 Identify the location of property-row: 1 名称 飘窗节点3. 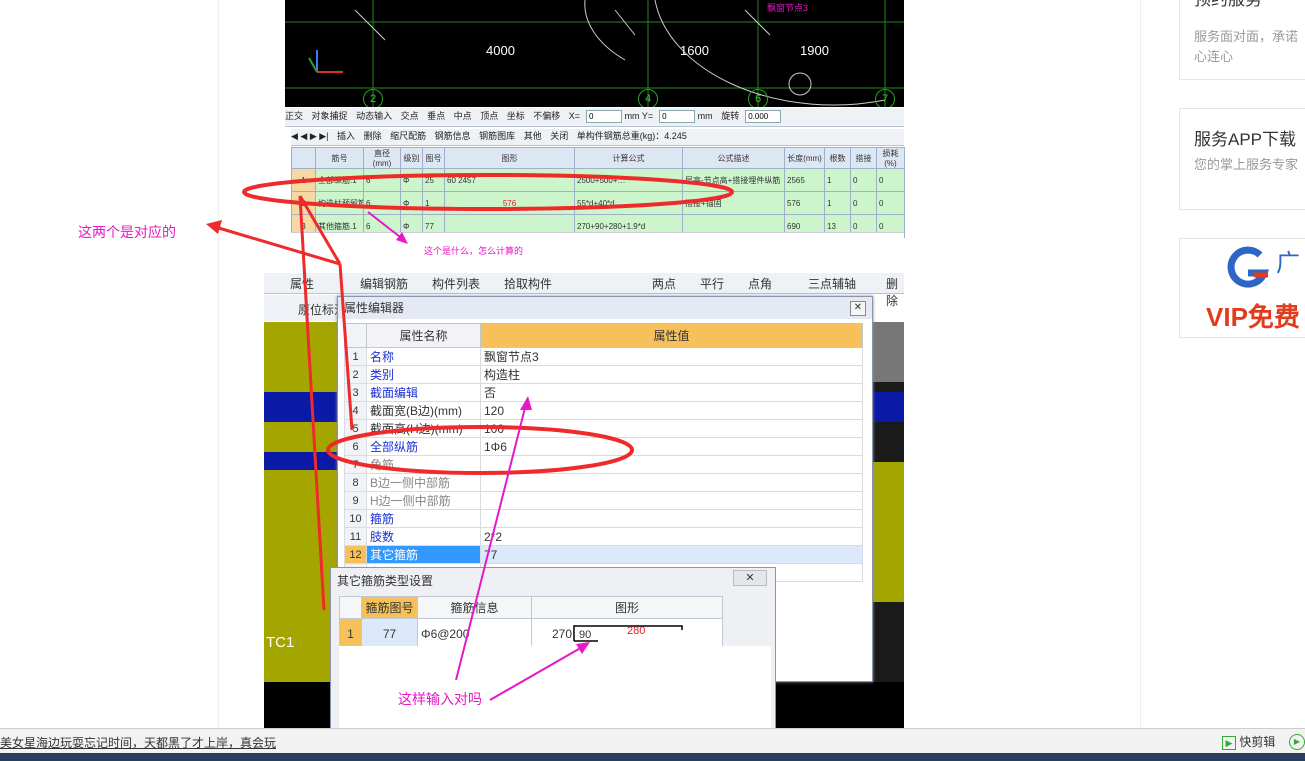
(603, 356).